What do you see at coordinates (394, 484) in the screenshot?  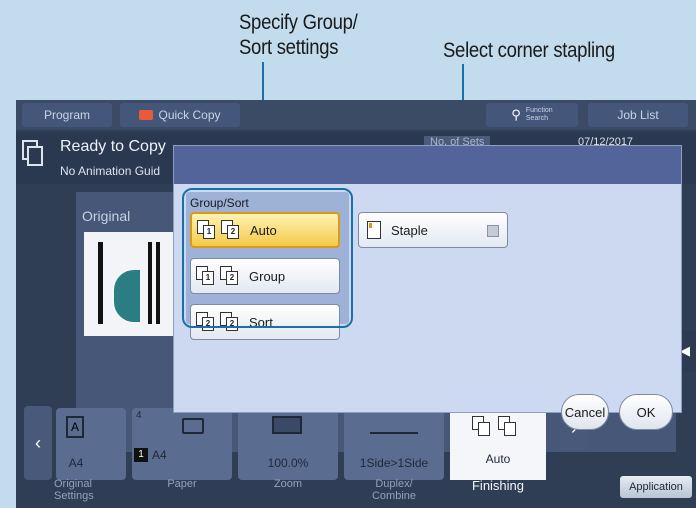 I see `caption-duplex-line1: Duplex/` at bounding box center [394, 484].